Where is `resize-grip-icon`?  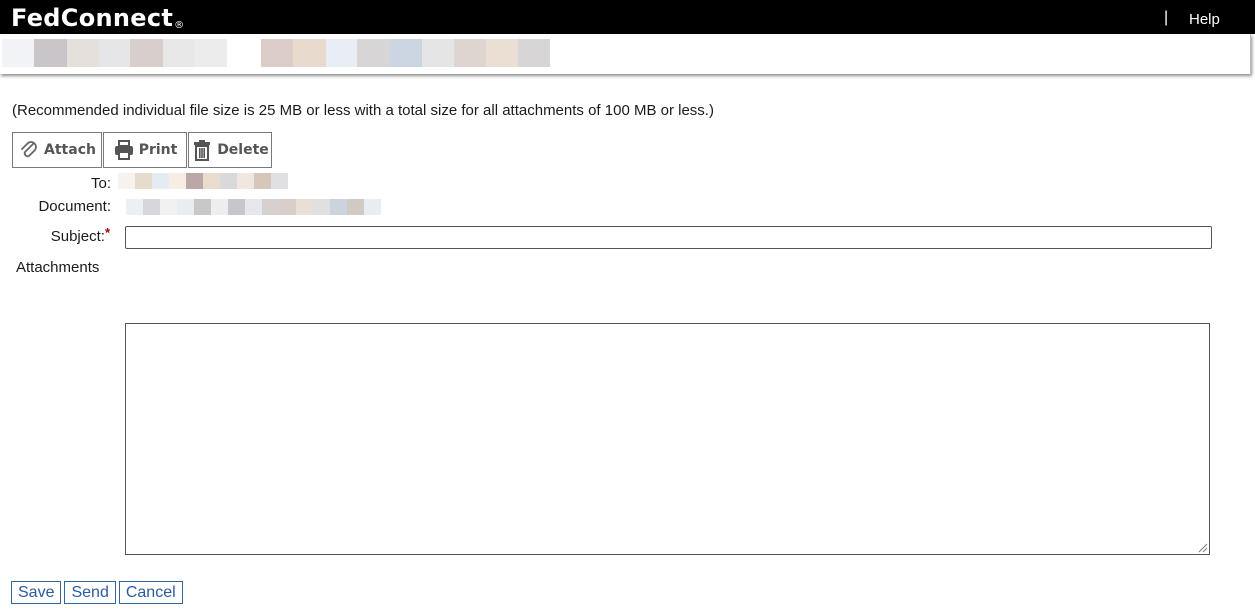
resize-grip-icon is located at coordinates (1202, 547).